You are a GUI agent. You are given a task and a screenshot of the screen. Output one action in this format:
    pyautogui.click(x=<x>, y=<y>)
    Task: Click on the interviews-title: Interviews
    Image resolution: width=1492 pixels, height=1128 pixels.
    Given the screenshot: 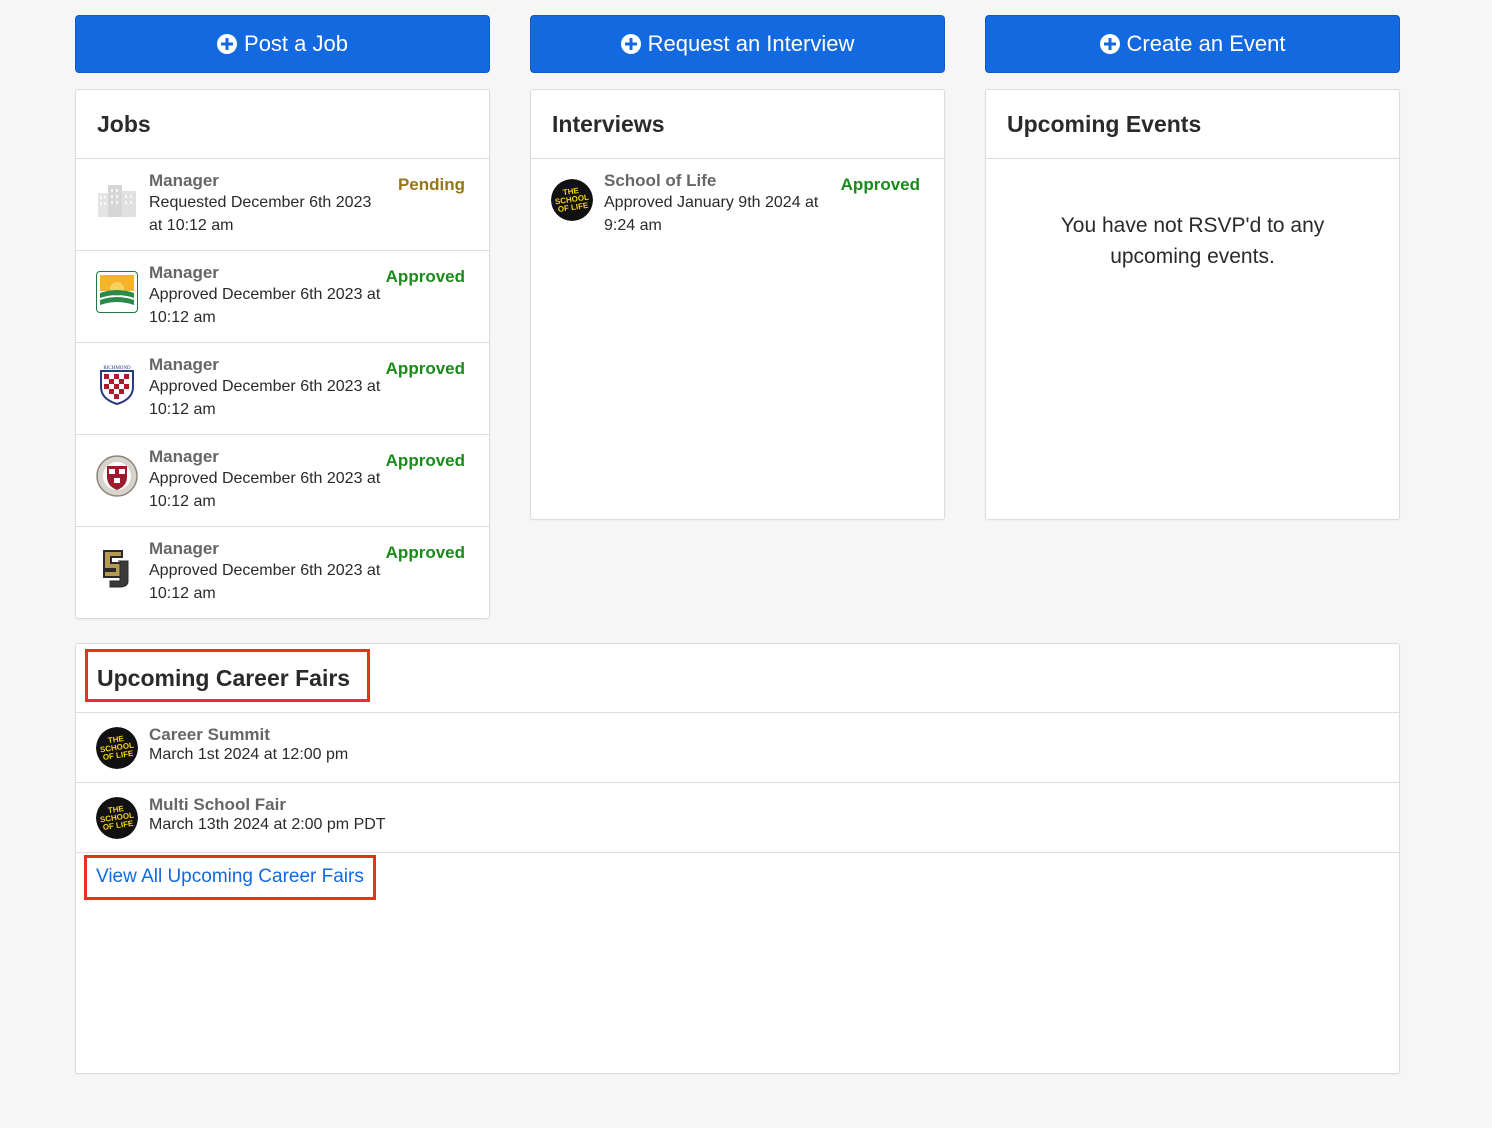 What is the action you would take?
    pyautogui.click(x=608, y=123)
    